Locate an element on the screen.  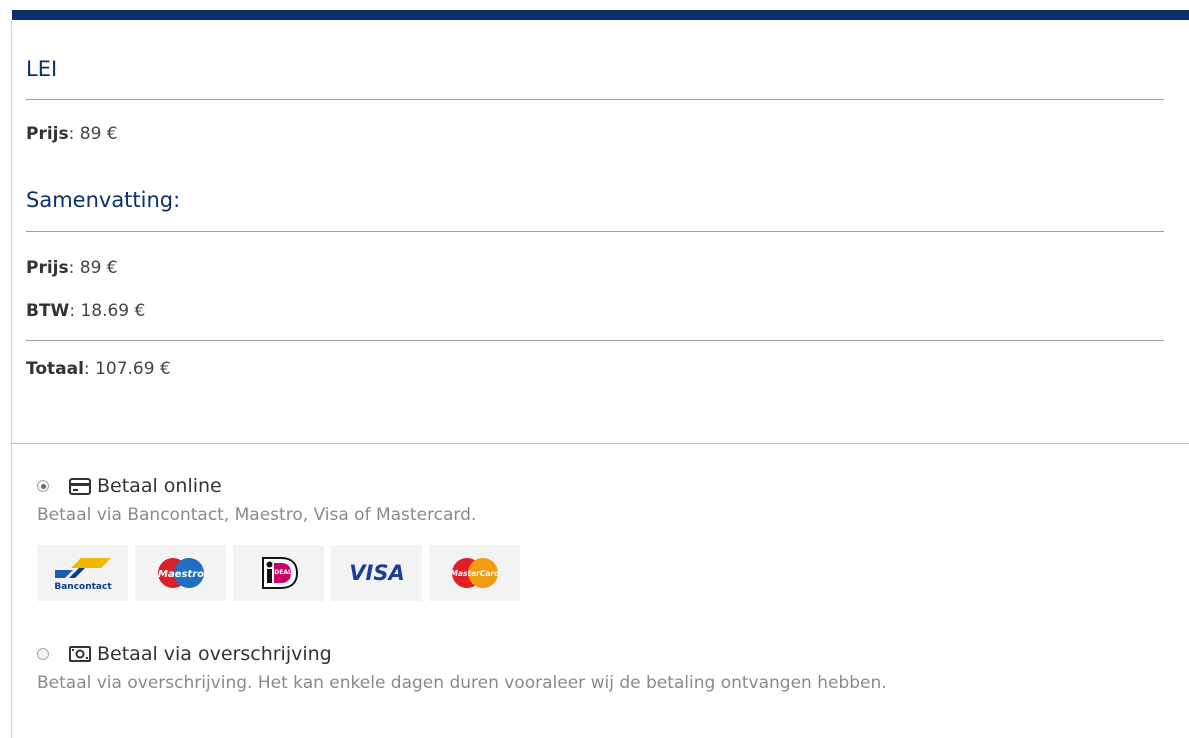
payment-logos: Bancontact Maestro iDEAL VISA MasterCard is located at coordinates (278, 573).